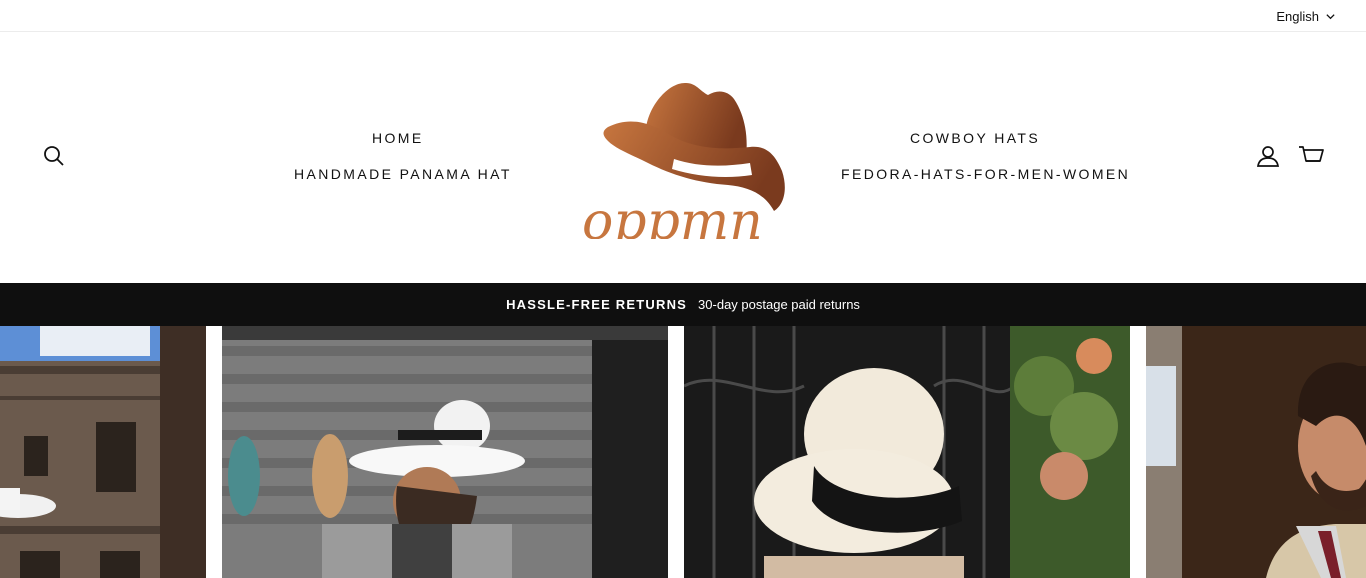  Describe the element at coordinates (779, 304) in the screenshot. I see `announcement-text: 30-day postage paid returns` at that location.